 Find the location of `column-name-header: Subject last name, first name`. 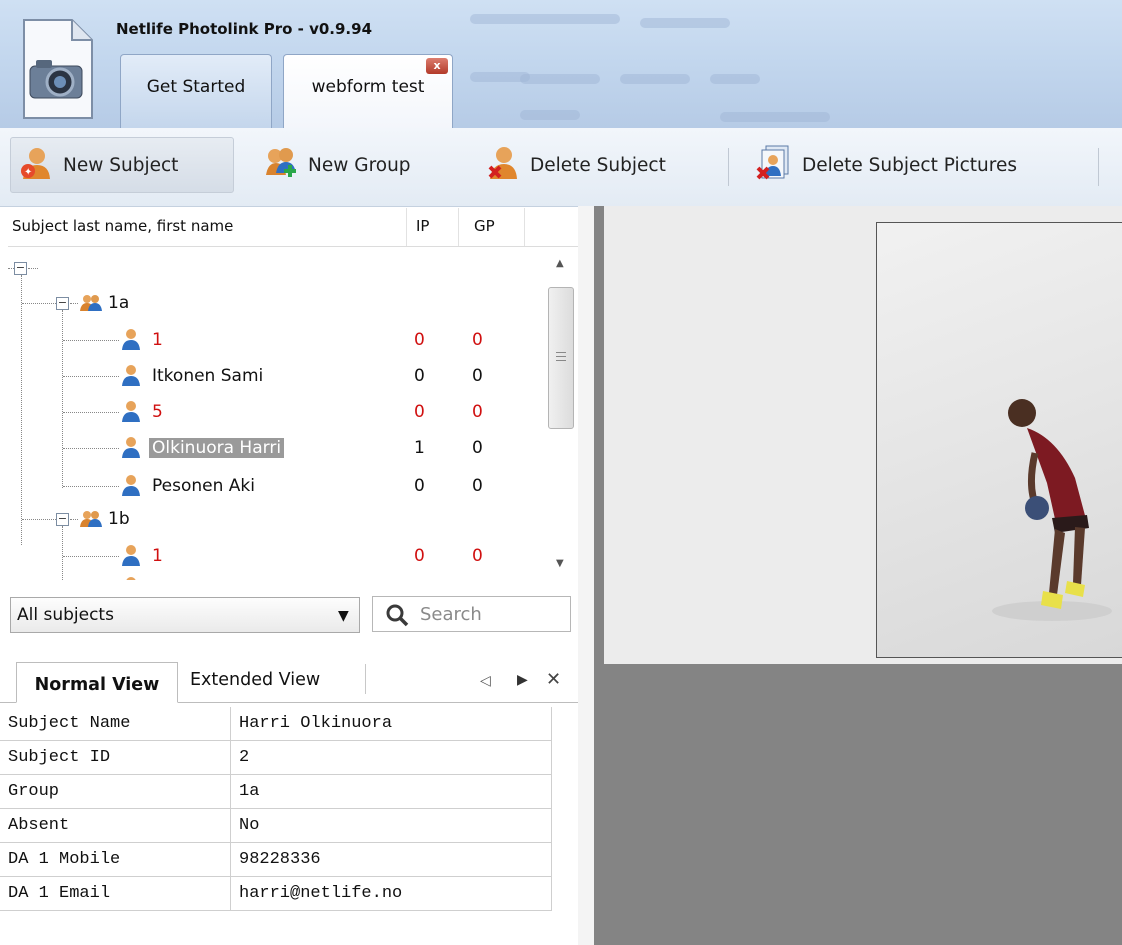

column-name-header: Subject last name, first name is located at coordinates (122, 226).